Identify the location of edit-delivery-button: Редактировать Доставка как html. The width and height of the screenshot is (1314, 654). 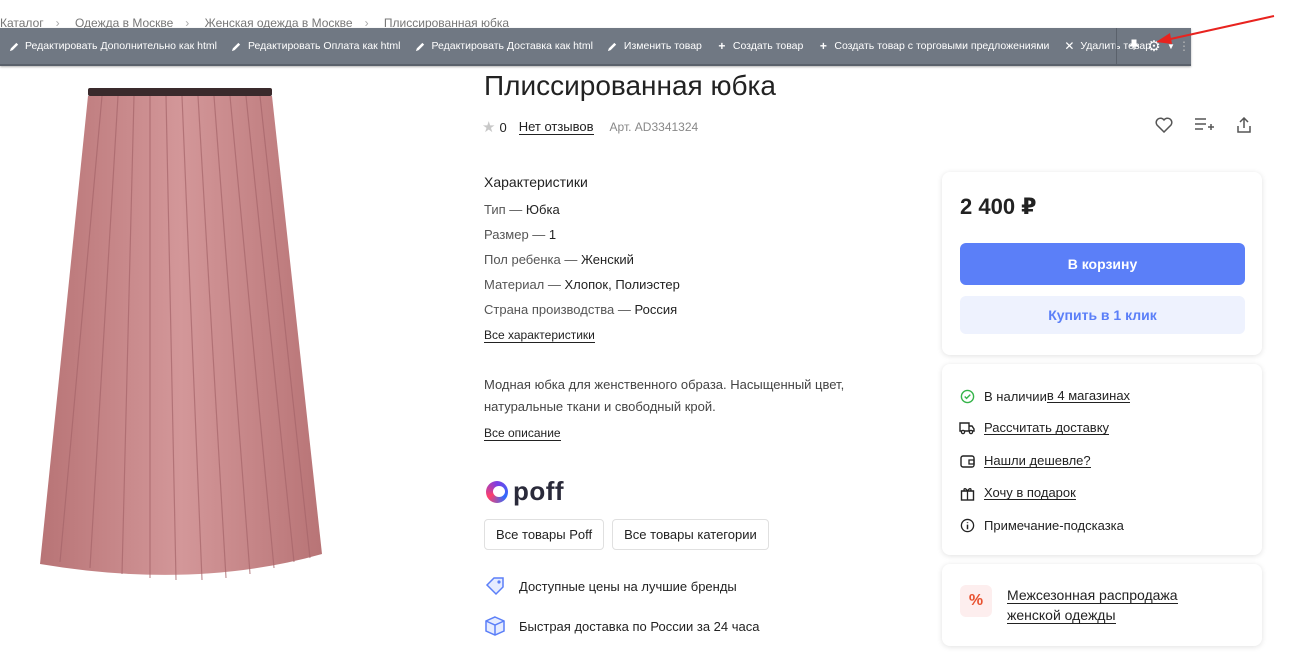
(503, 46).